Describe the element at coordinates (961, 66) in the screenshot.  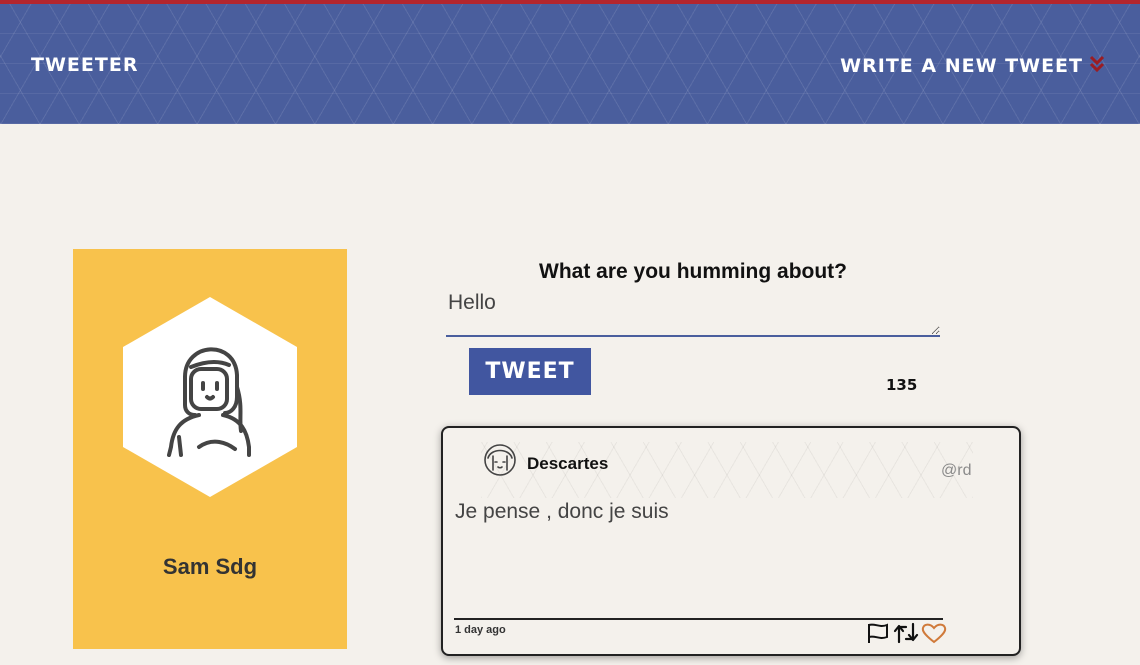
I see `write-new-tweet-label: WRITE A NEW TWEET` at that location.